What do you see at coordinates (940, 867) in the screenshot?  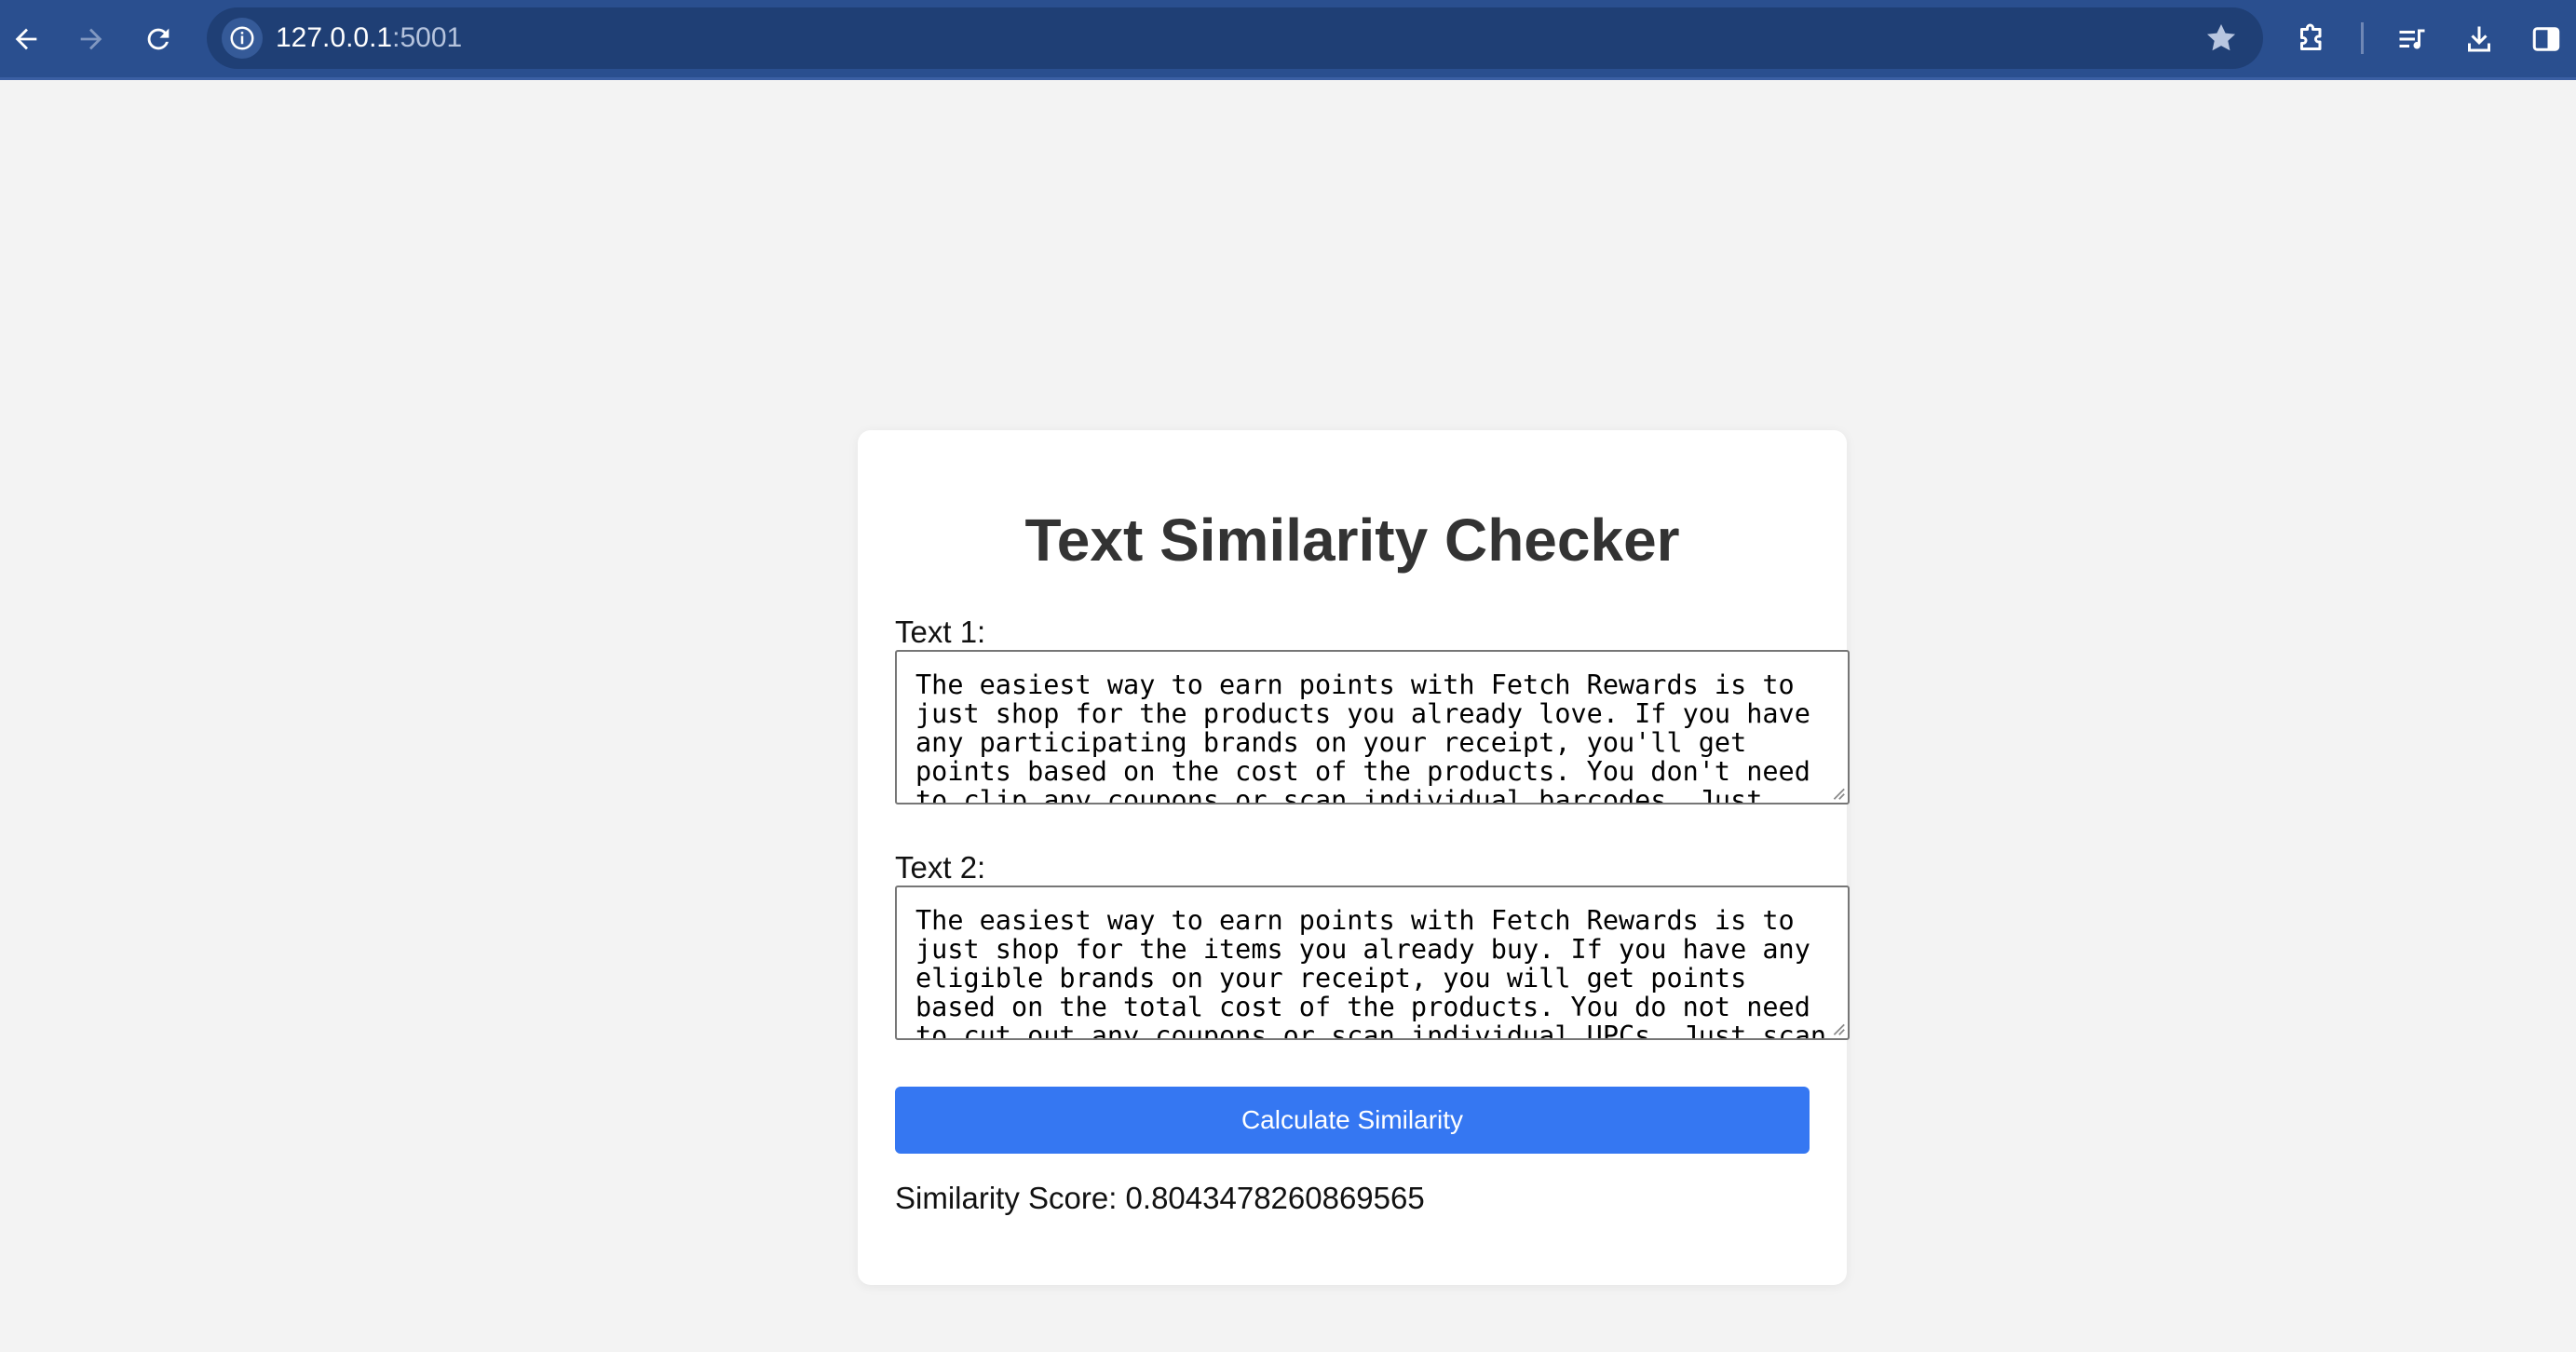 I see `text2-label: Text 2:` at bounding box center [940, 867].